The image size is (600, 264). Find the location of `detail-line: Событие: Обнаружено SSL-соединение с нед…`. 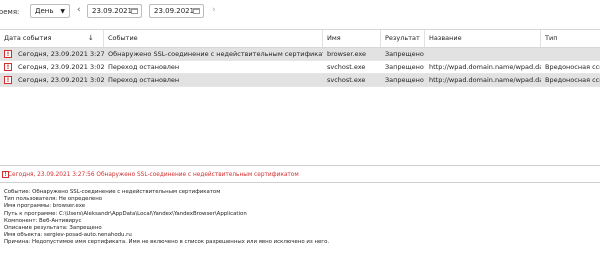

detail-line: Событие: Обнаружено SSL-соединение с нед… is located at coordinates (112, 192).